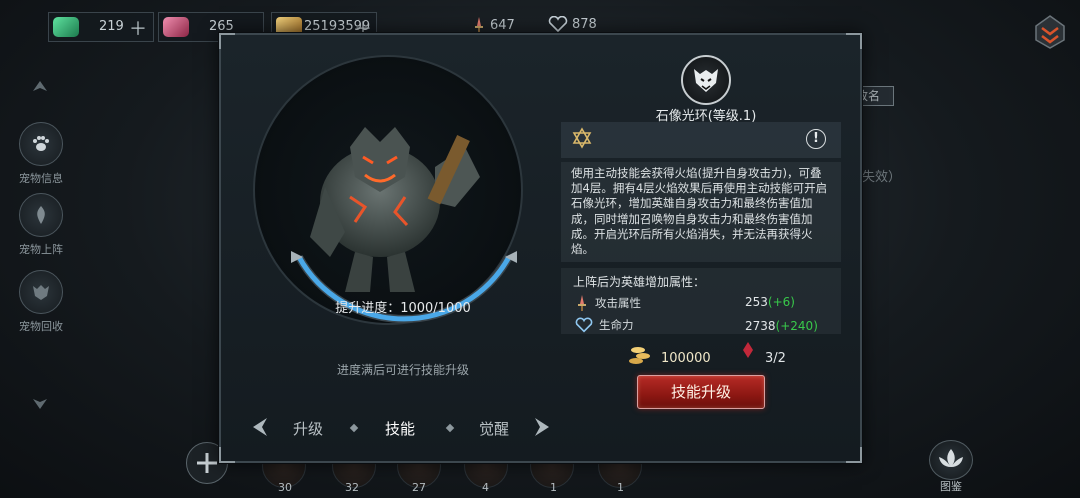  Describe the element at coordinates (403, 308) in the screenshot. I see `progress-label: 提升进度：1000/1000` at that location.